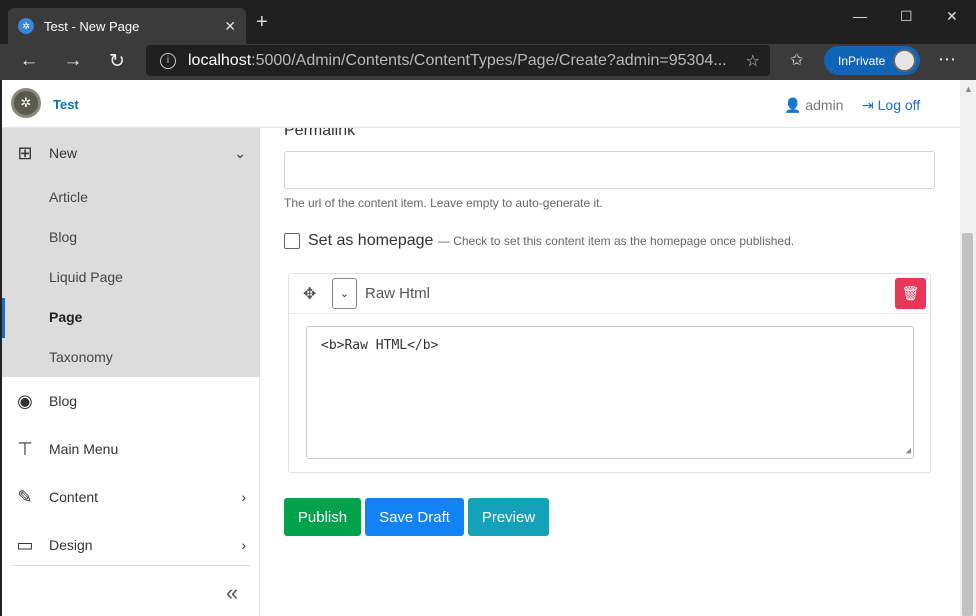  Describe the element at coordinates (908, 451) in the screenshot. I see `resize-grip-icon: ◢` at that location.